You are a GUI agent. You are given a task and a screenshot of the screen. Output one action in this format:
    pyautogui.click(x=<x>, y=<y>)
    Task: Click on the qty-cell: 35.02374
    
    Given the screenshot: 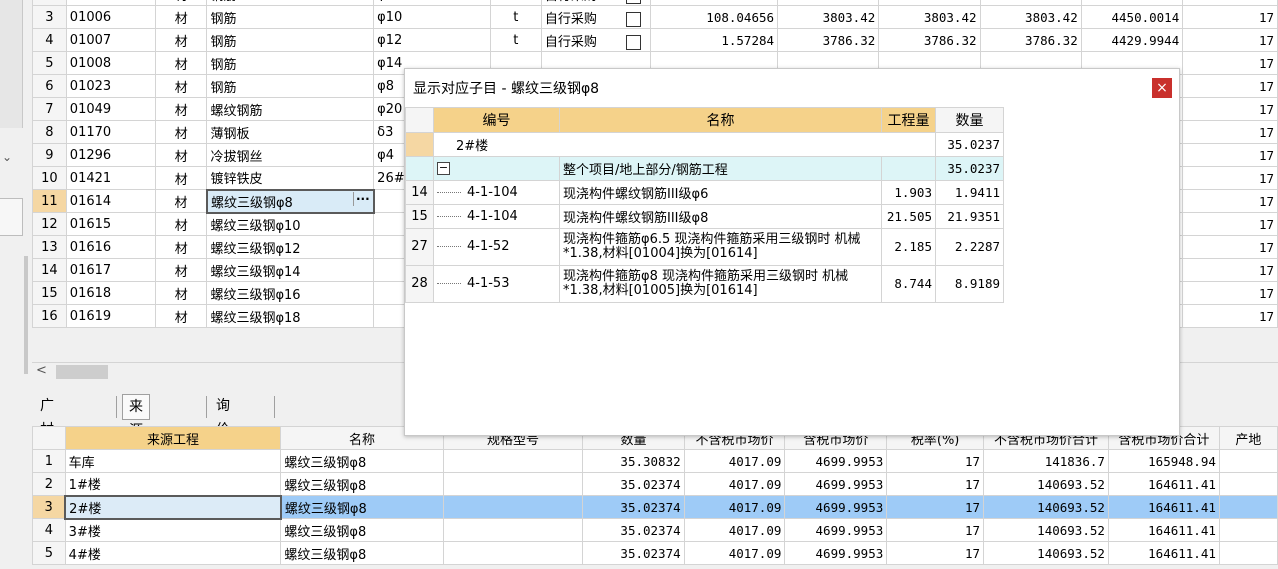 What is the action you would take?
    pyautogui.click(x=633, y=507)
    